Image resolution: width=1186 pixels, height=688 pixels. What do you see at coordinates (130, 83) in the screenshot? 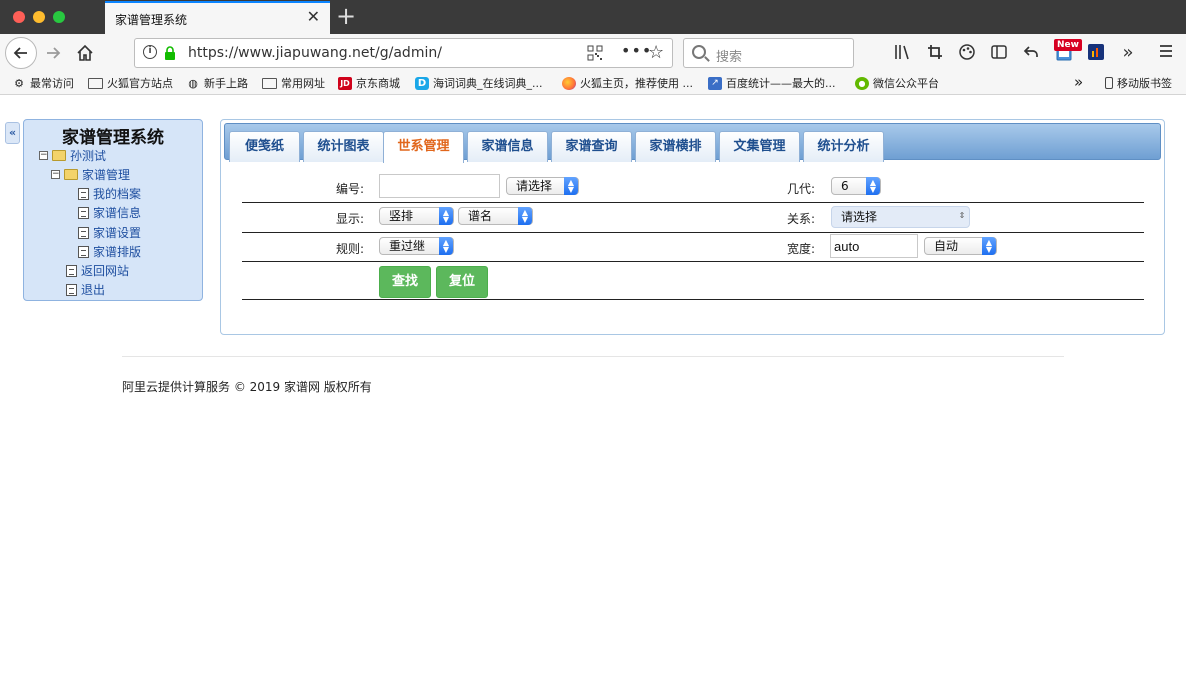
I see `bookmark-folder: 火狐官方站点` at bounding box center [130, 83].